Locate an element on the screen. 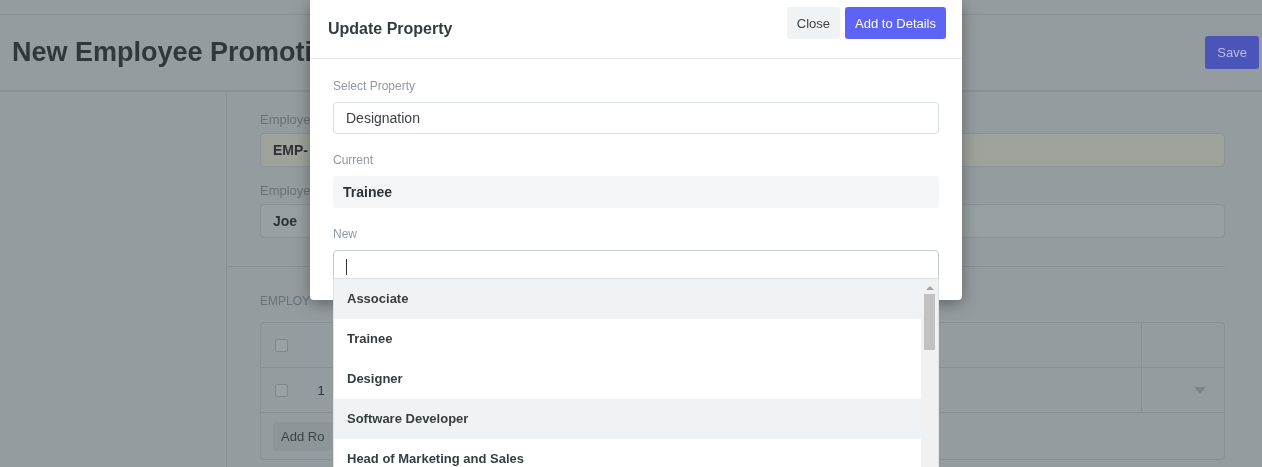 This screenshot has width=1262, height=467. field-label: Current is located at coordinates (353, 160).